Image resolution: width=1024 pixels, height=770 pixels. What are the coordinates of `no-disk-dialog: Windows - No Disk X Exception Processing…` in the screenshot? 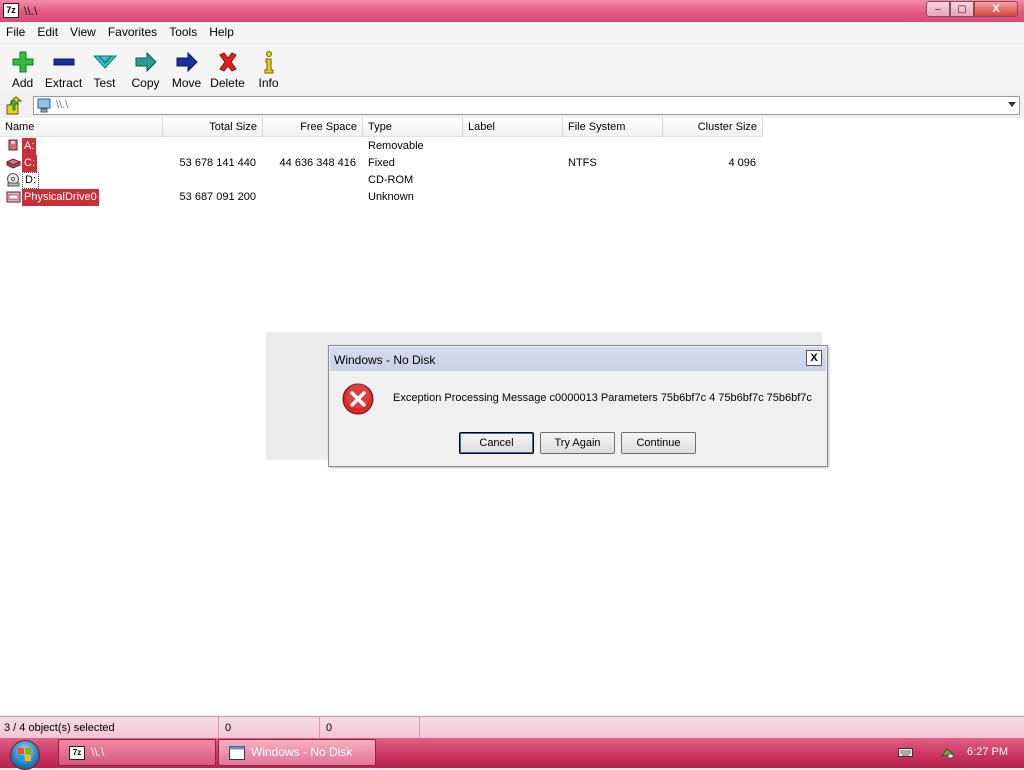 It's located at (578, 406).